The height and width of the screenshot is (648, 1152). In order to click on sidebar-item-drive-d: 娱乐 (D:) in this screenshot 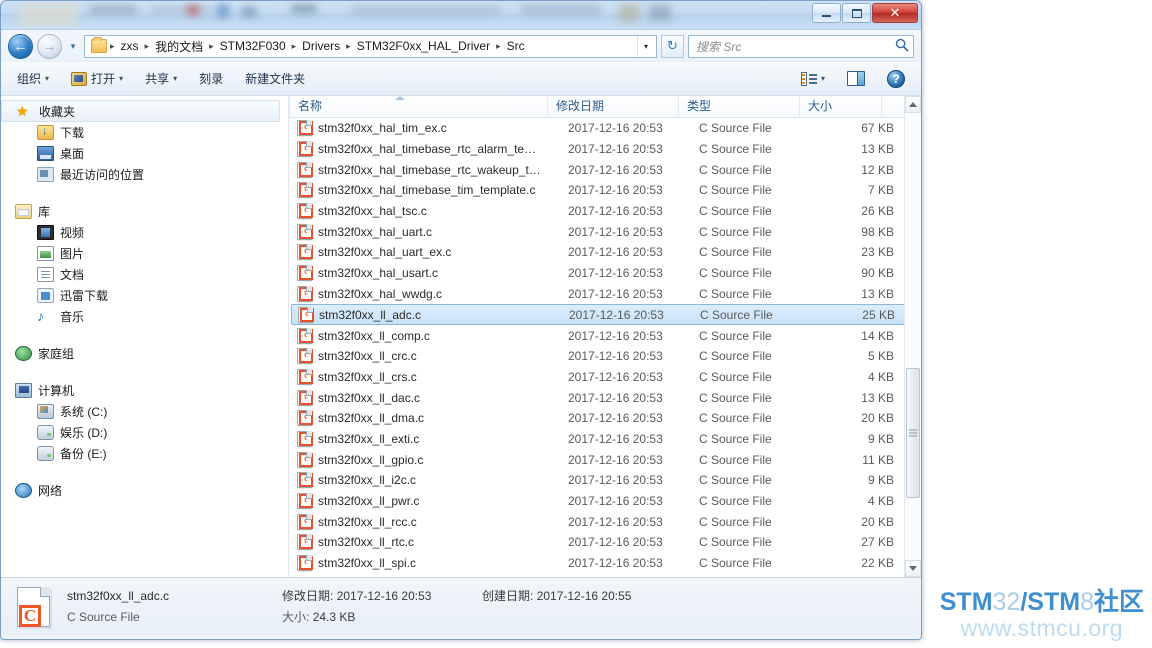, I will do `click(144, 432)`.